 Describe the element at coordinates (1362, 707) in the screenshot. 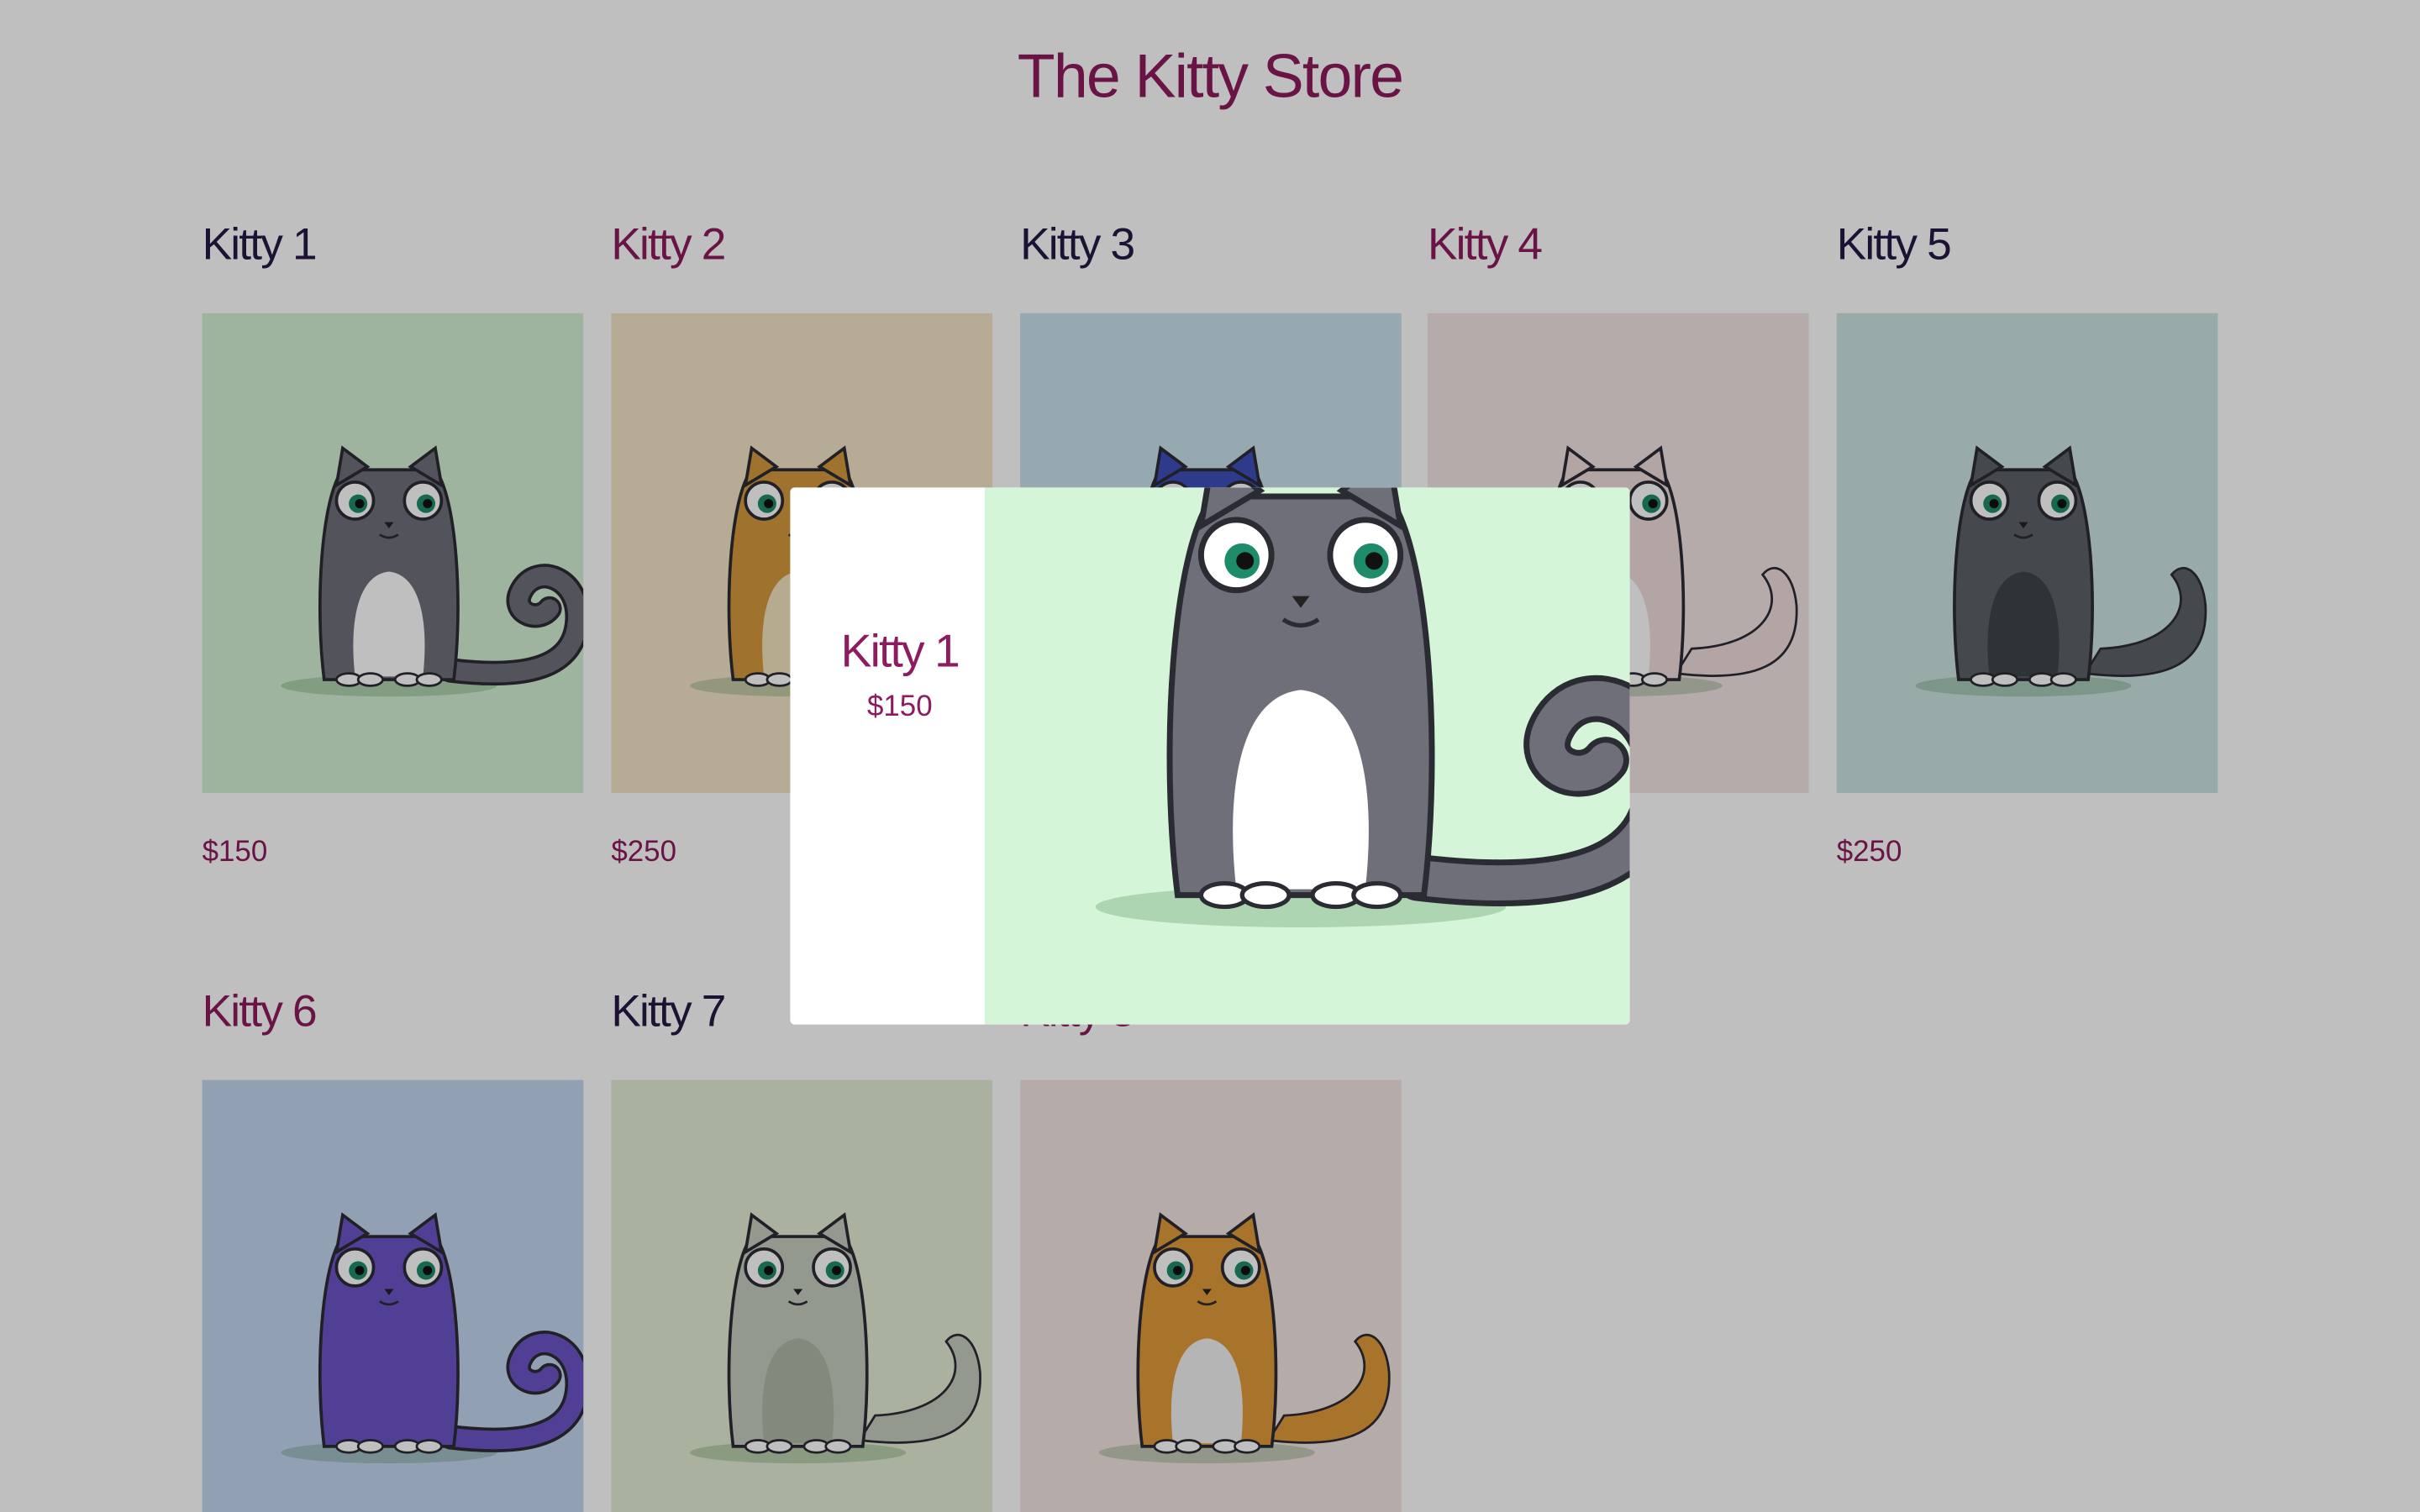

I see `modal-cat-illustration` at that location.